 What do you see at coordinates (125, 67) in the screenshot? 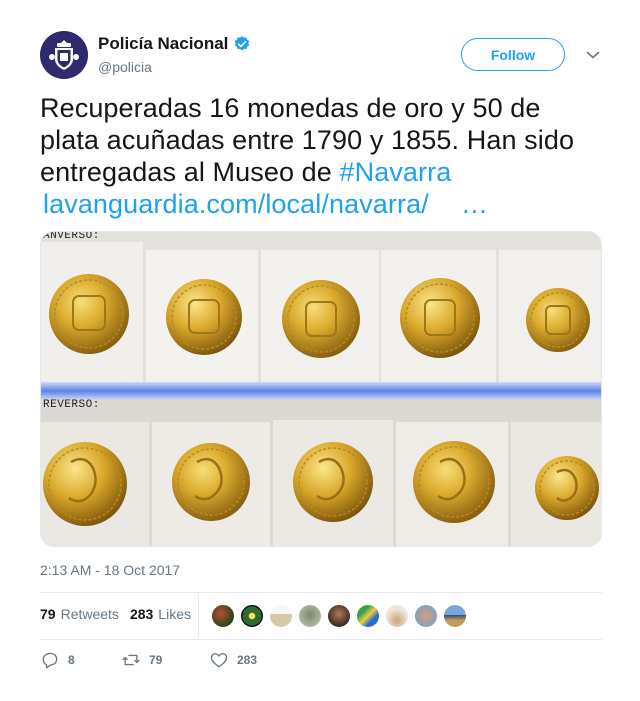
I see `user-handle: @policia` at bounding box center [125, 67].